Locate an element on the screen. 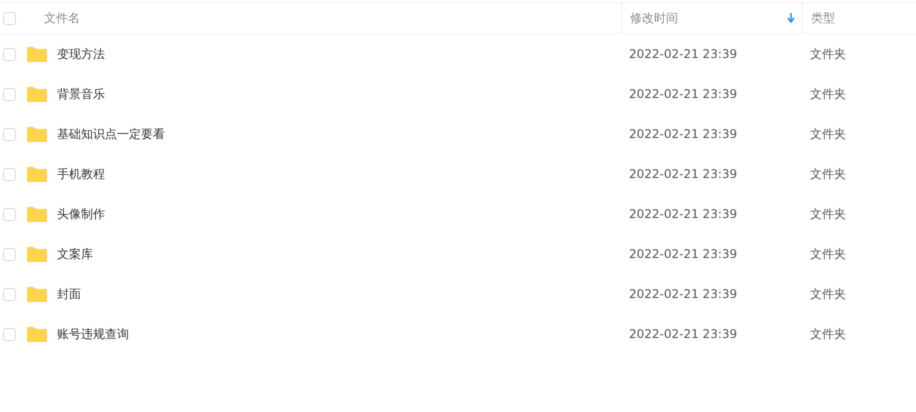 Image resolution: width=916 pixels, height=412 pixels. folder-name: 手机教程 is located at coordinates (81, 174).